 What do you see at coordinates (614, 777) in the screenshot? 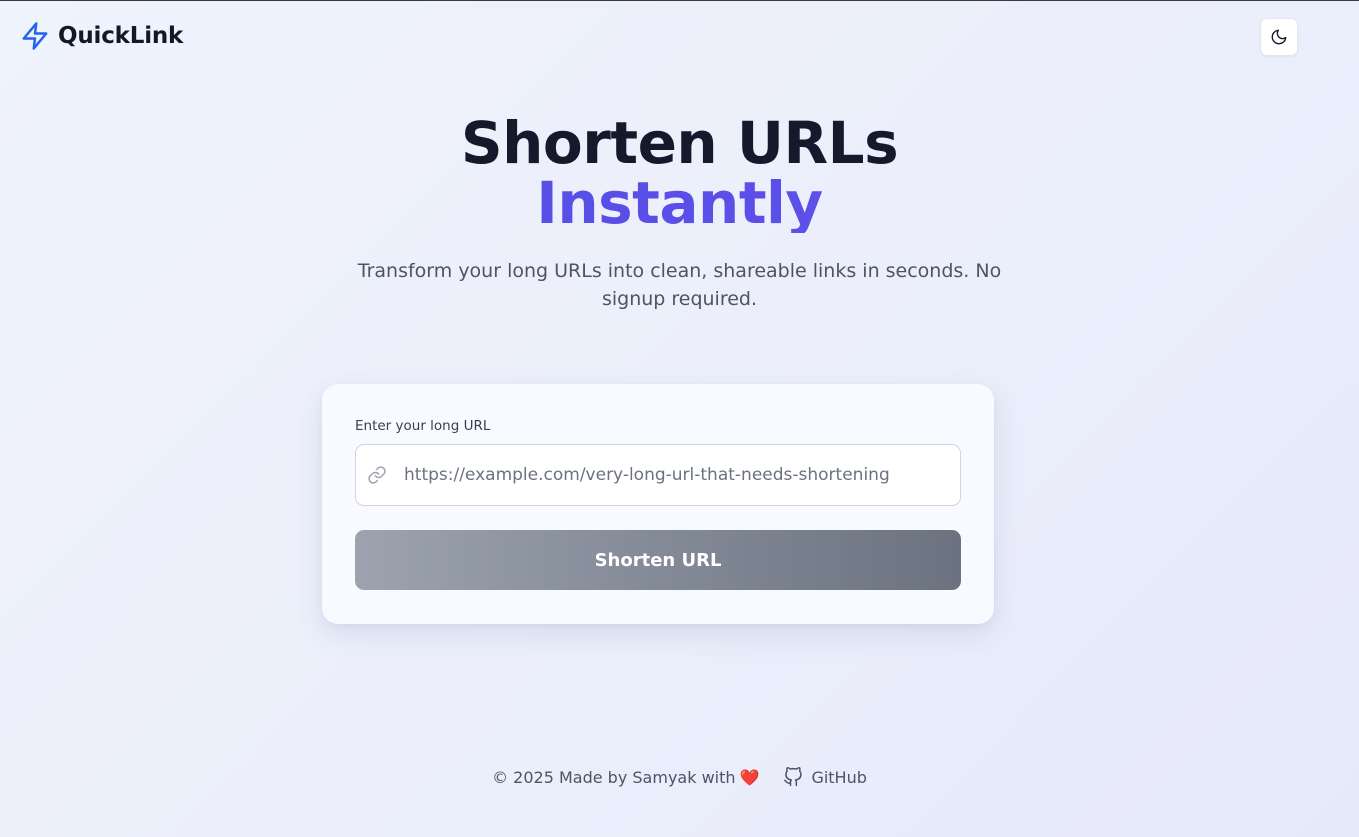
I see `footer-credit-text: © 2025 Made by Samyak with` at bounding box center [614, 777].